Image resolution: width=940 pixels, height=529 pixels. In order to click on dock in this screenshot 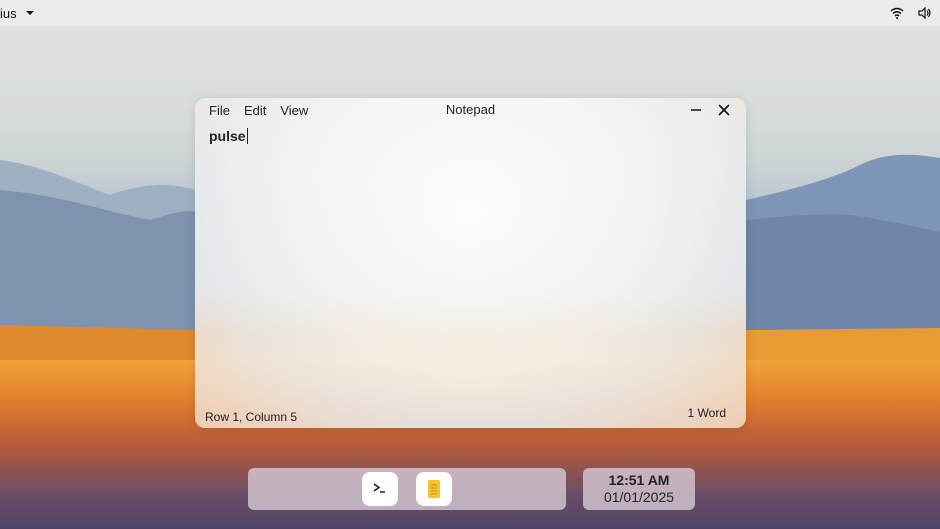, I will do `click(407, 489)`.